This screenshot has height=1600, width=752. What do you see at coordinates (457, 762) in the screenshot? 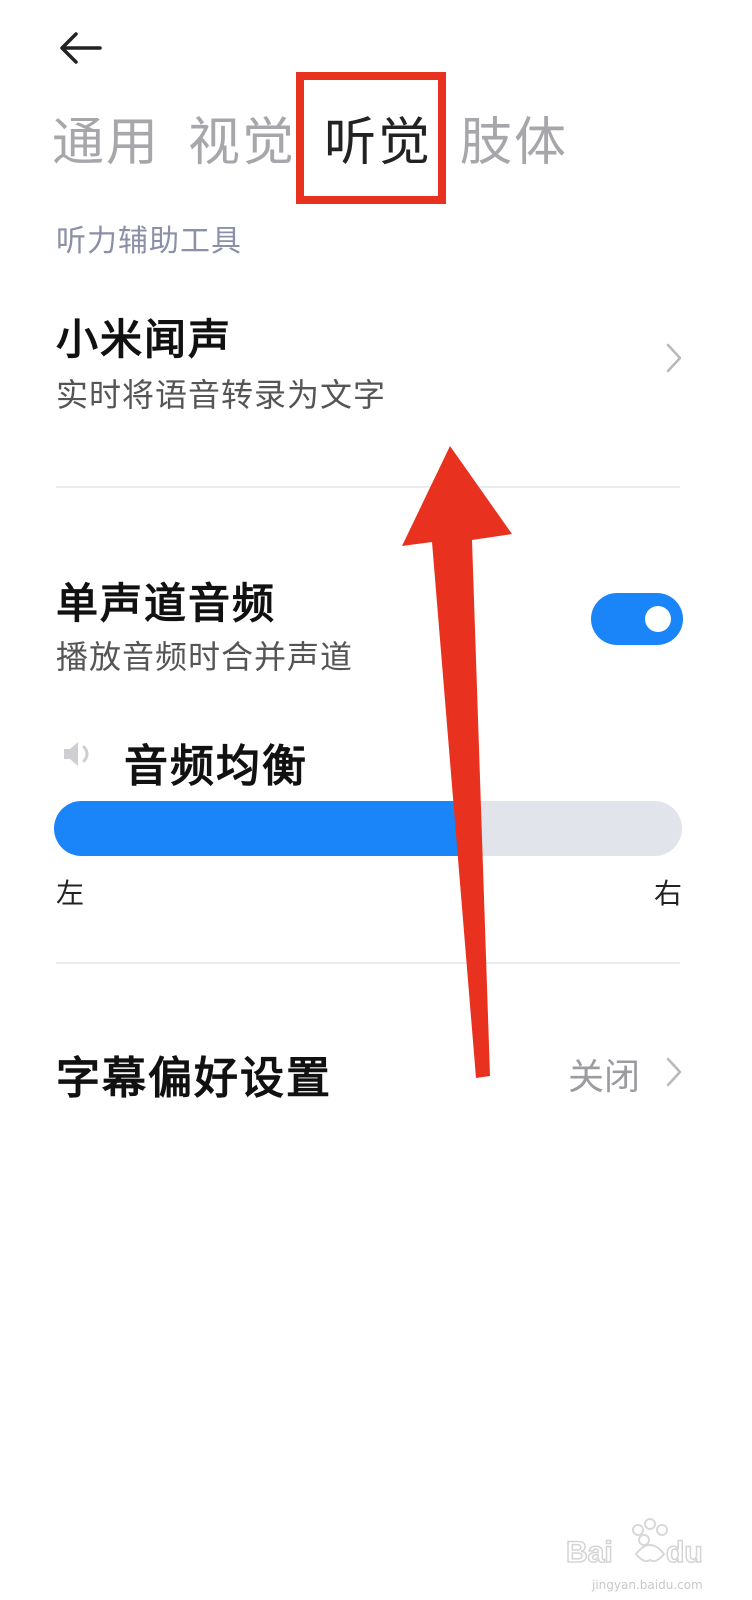
I see `annotation-arrow` at bounding box center [457, 762].